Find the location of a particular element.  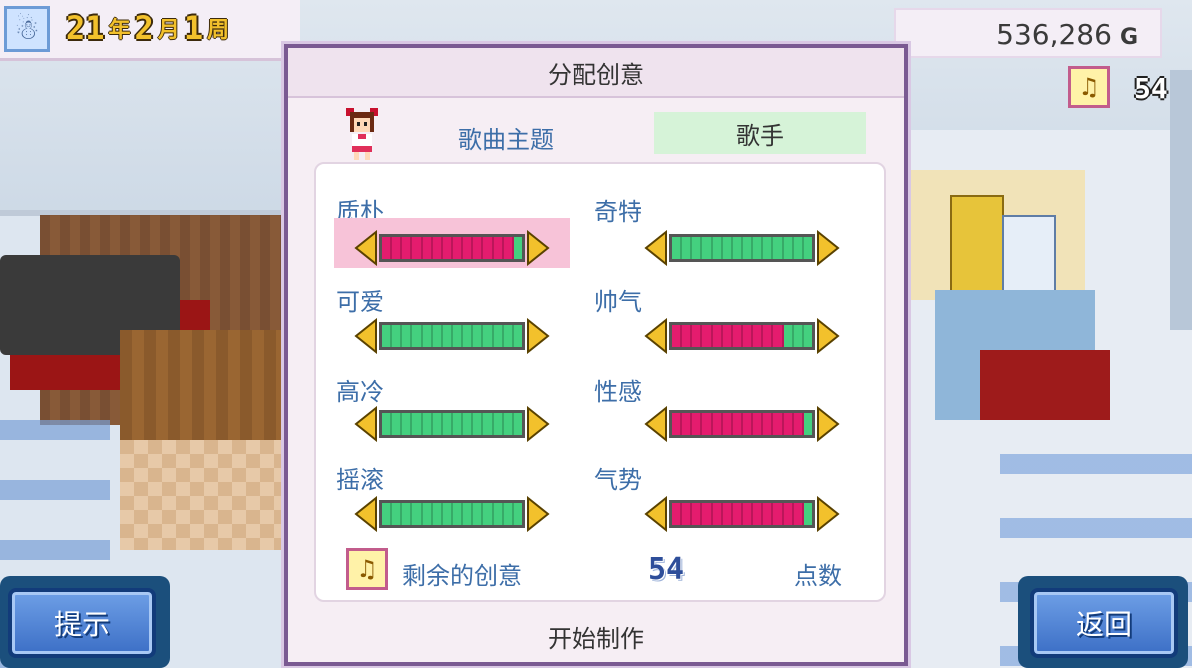

attribute-label: 高冷 is located at coordinates (360, 392).